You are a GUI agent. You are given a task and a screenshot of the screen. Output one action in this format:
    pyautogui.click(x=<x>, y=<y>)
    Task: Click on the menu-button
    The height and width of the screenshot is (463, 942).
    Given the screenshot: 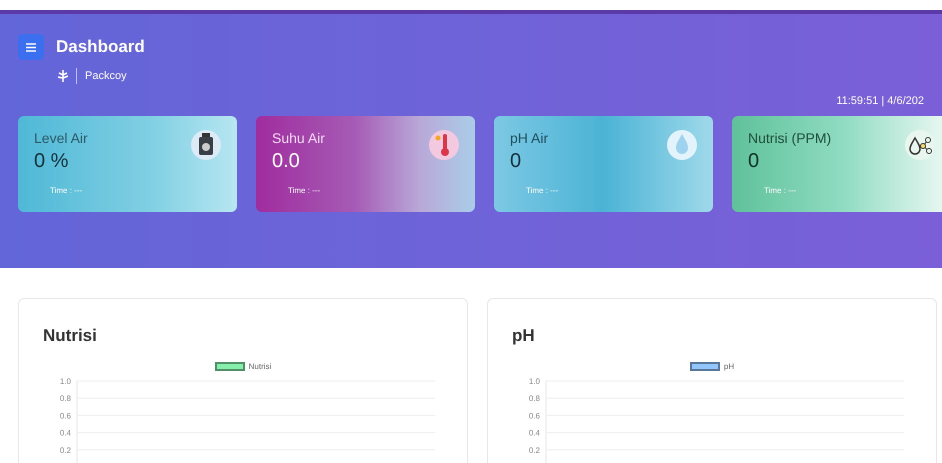 What is the action you would take?
    pyautogui.click(x=31, y=47)
    